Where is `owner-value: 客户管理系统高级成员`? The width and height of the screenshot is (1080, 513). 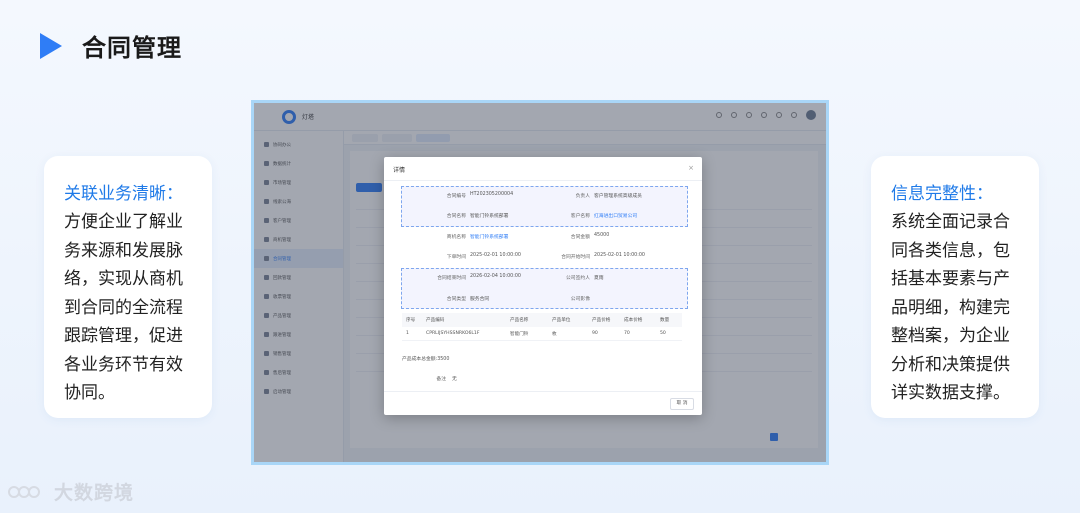
owner-value: 客户管理系统高级成员 is located at coordinates (618, 196).